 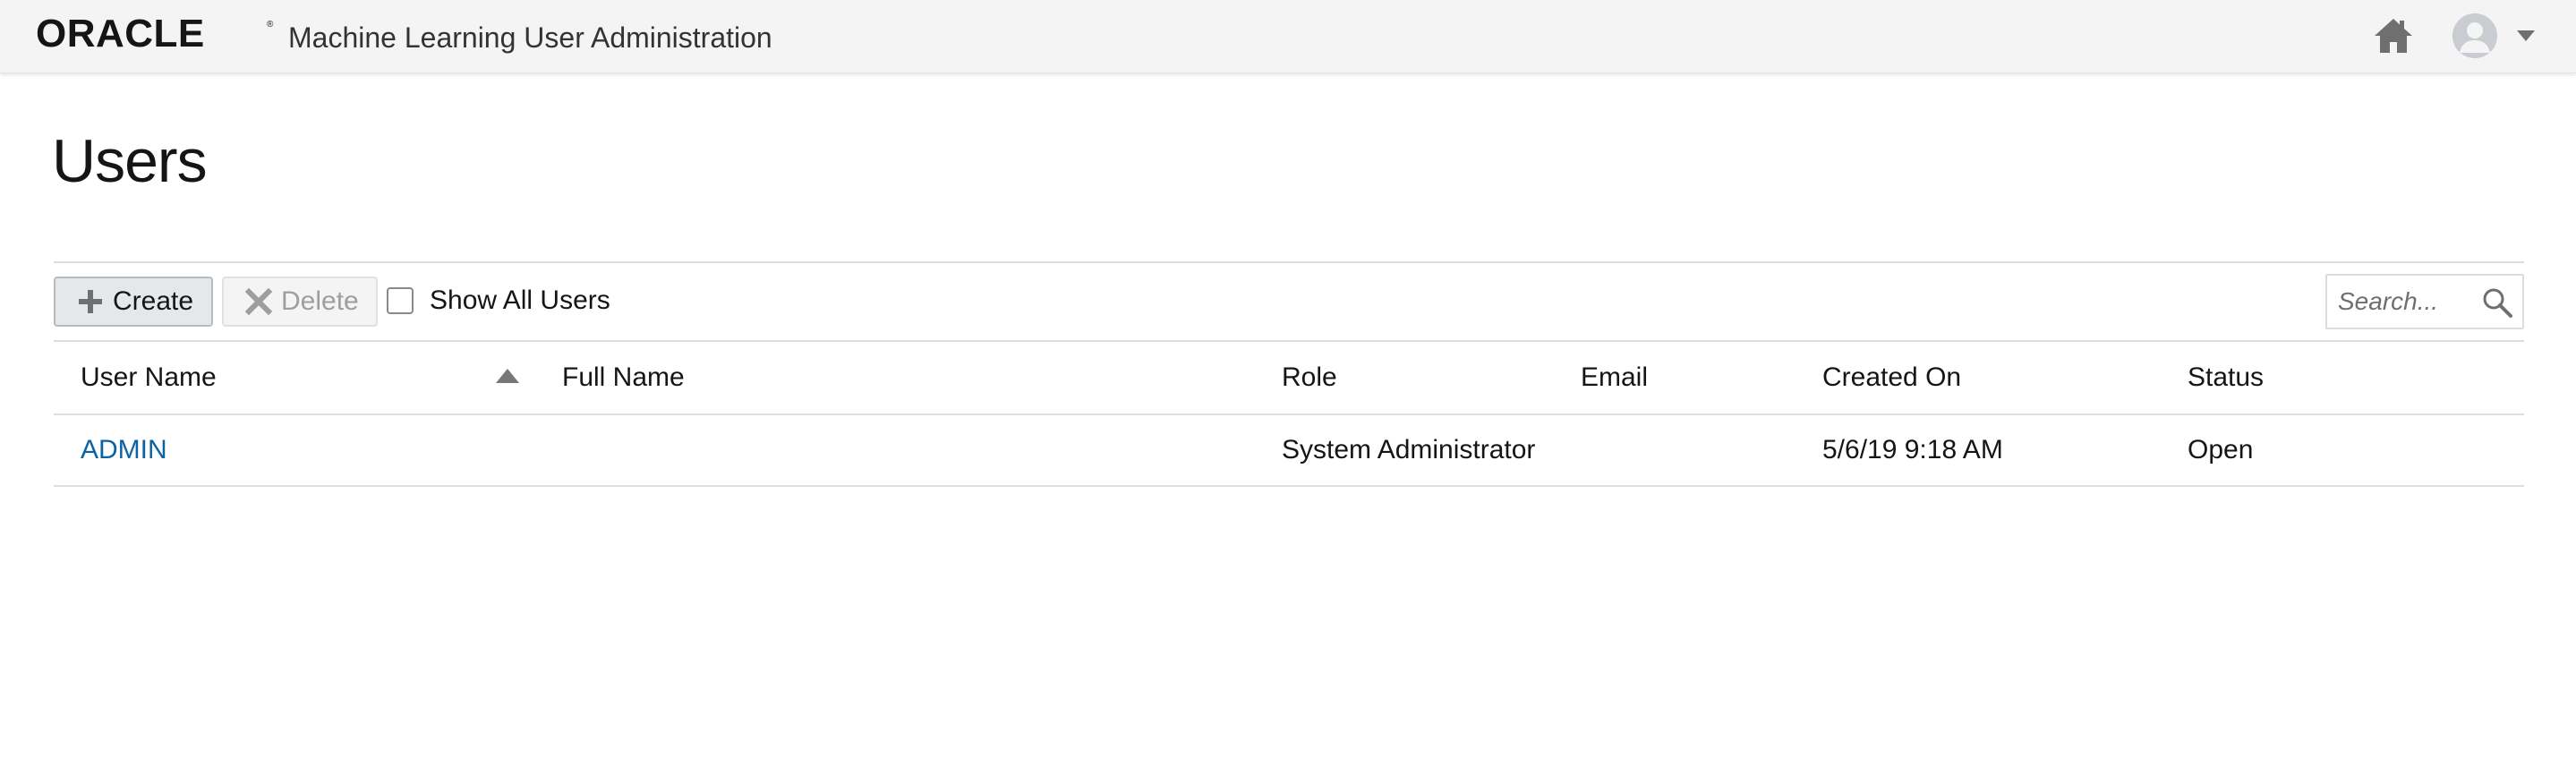 What do you see at coordinates (320, 301) in the screenshot?
I see `delete-button-label: Delete` at bounding box center [320, 301].